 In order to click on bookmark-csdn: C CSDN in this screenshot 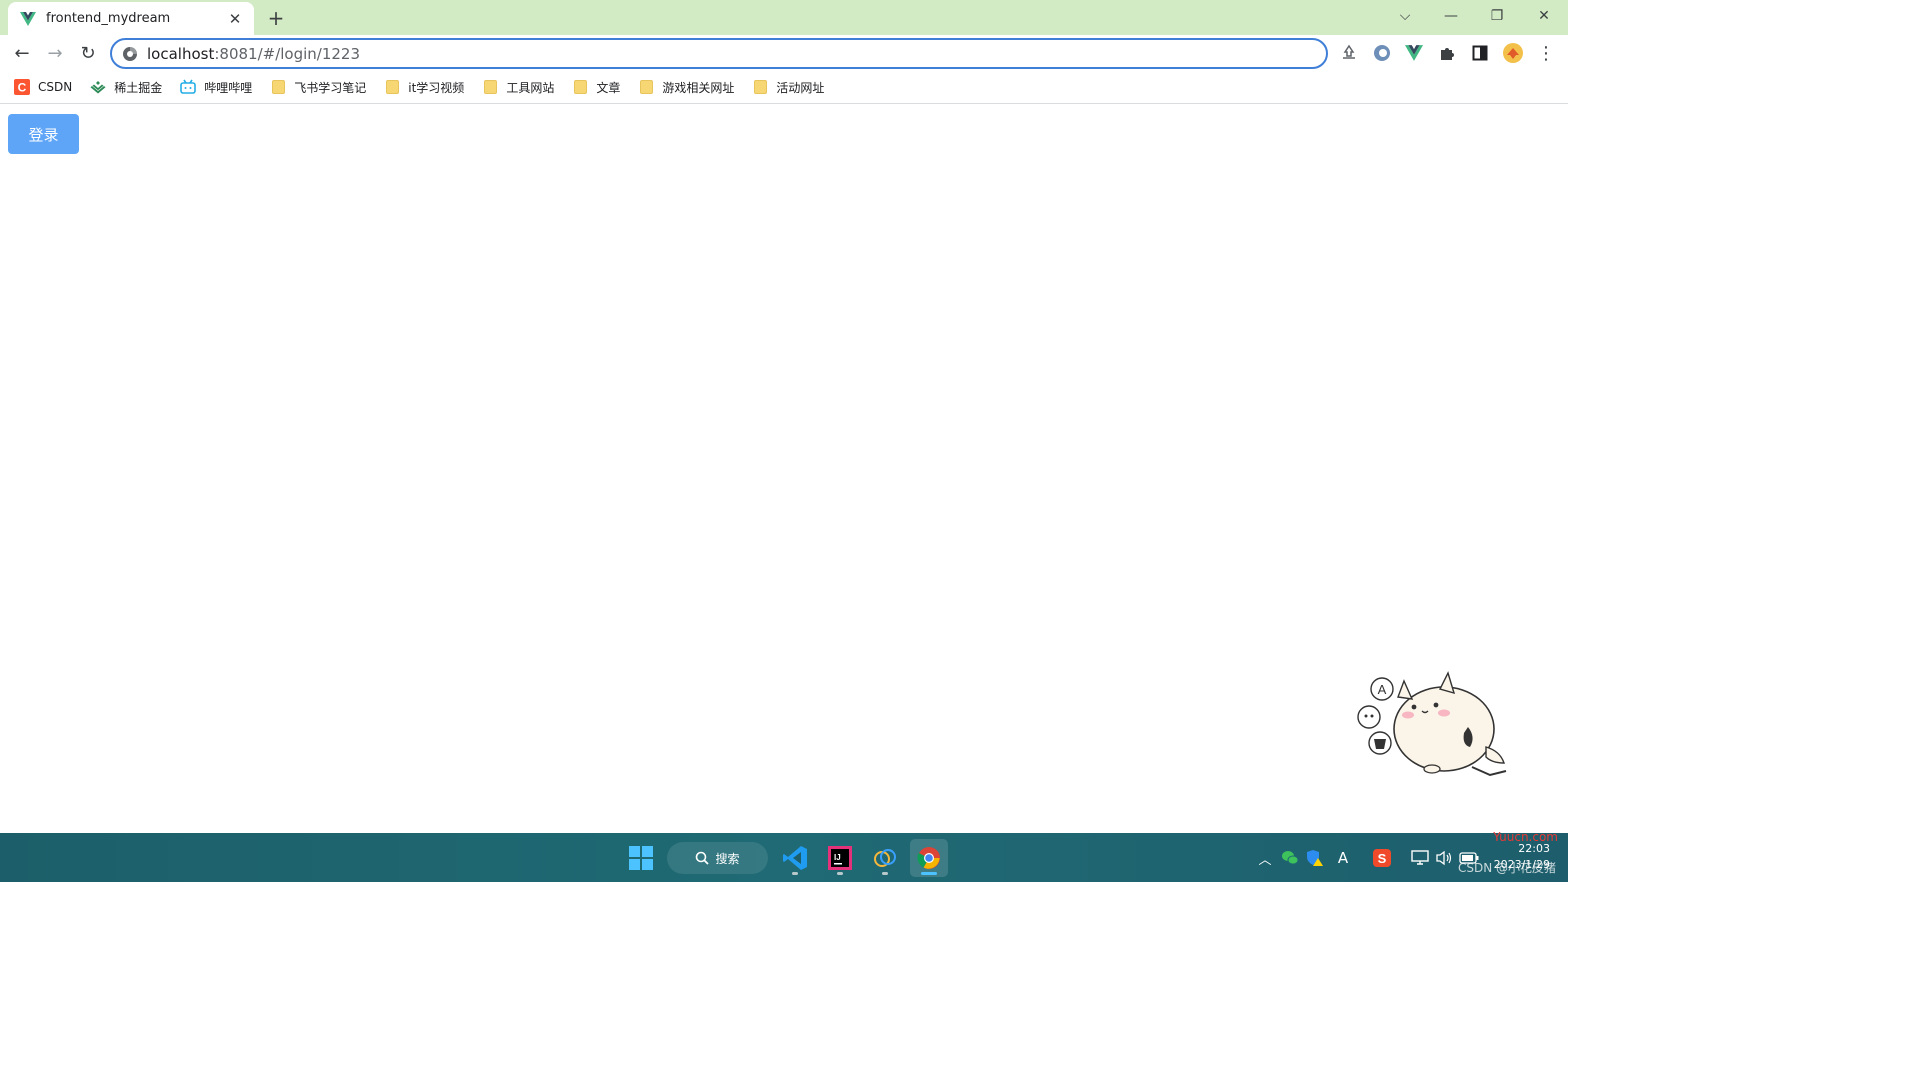, I will do `click(43, 87)`.